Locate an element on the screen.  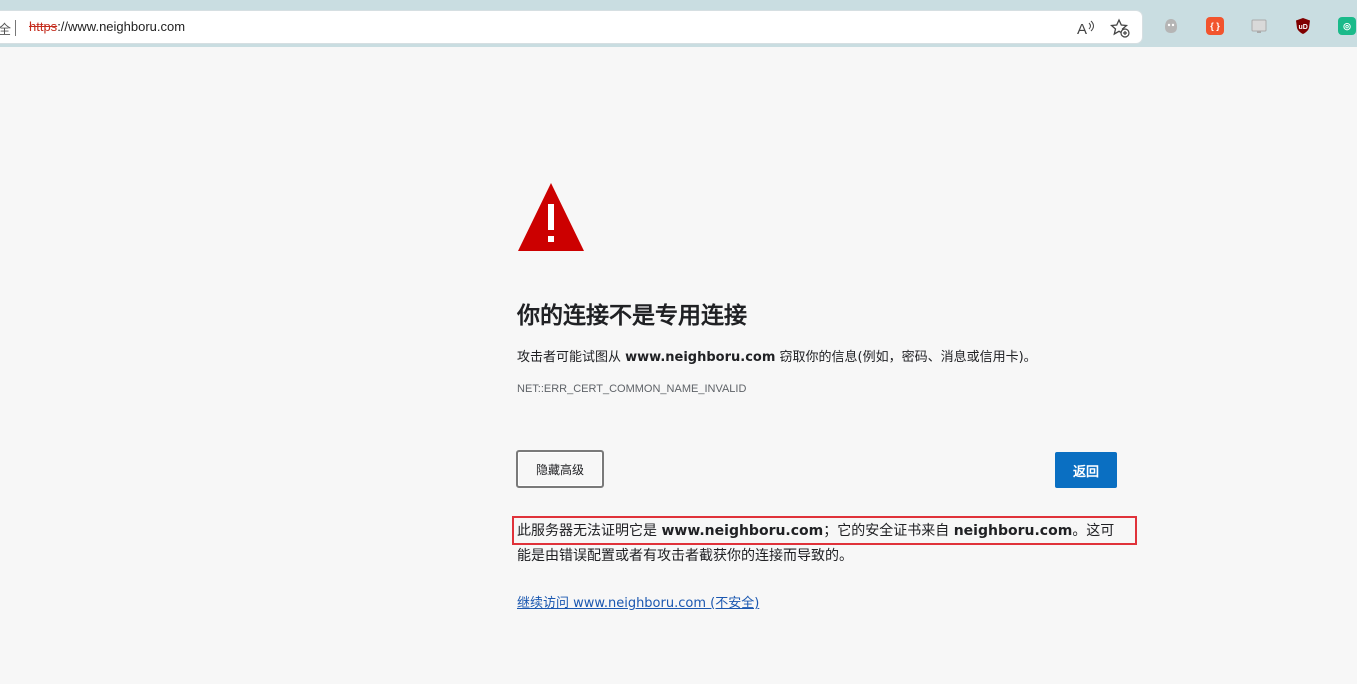
site-info-label: 全 is located at coordinates (5, 28).